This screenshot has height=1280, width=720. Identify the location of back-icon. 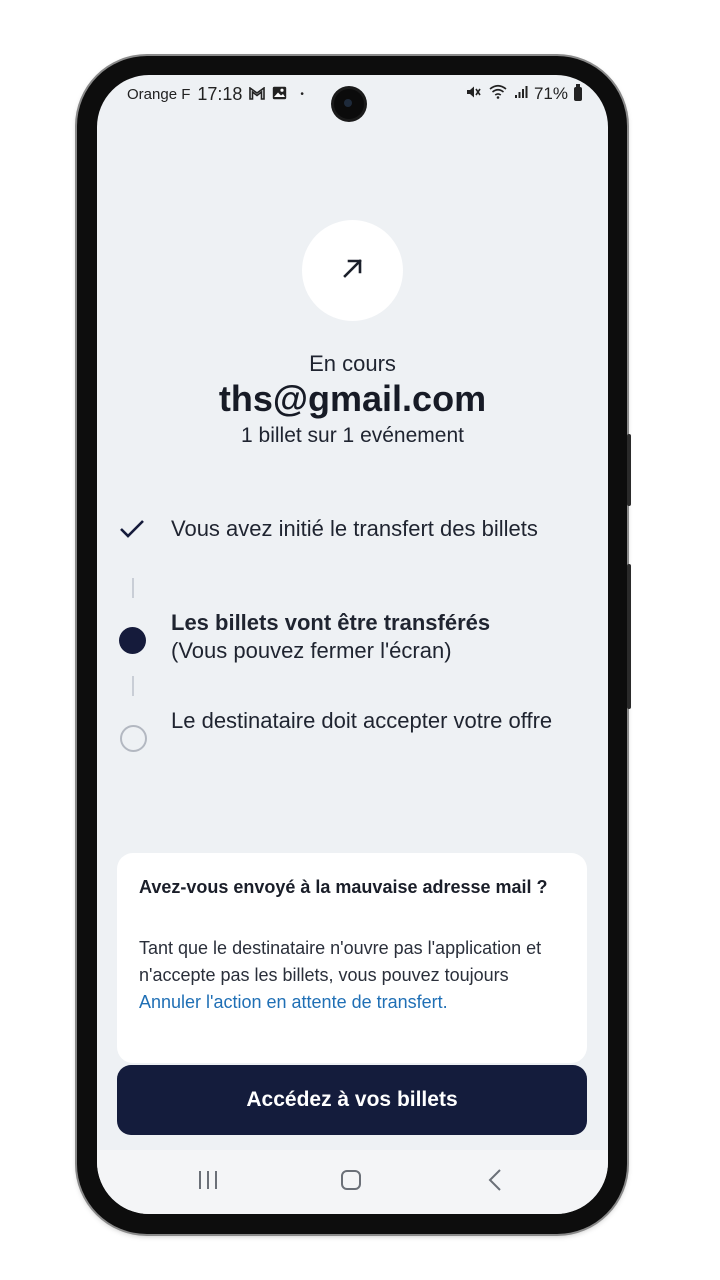
(495, 1182).